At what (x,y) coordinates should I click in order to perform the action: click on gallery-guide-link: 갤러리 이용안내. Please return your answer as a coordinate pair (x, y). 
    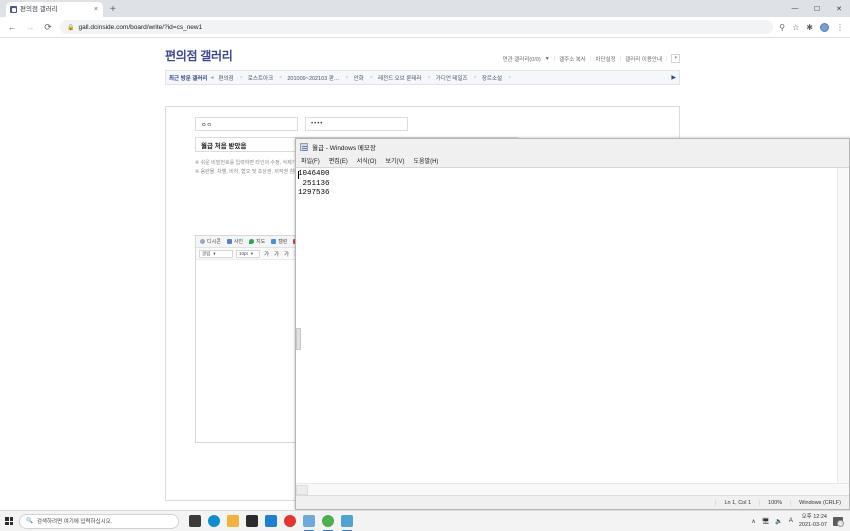
    Looking at the image, I should click on (643, 59).